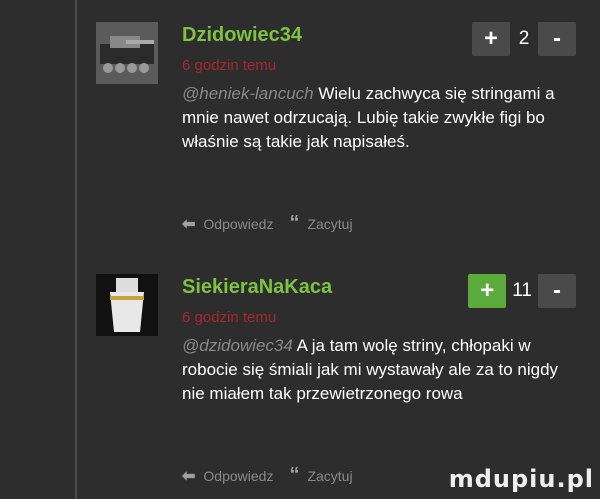 The width and height of the screenshot is (600, 499). What do you see at coordinates (76, 249) in the screenshot?
I see `thread-line` at bounding box center [76, 249].